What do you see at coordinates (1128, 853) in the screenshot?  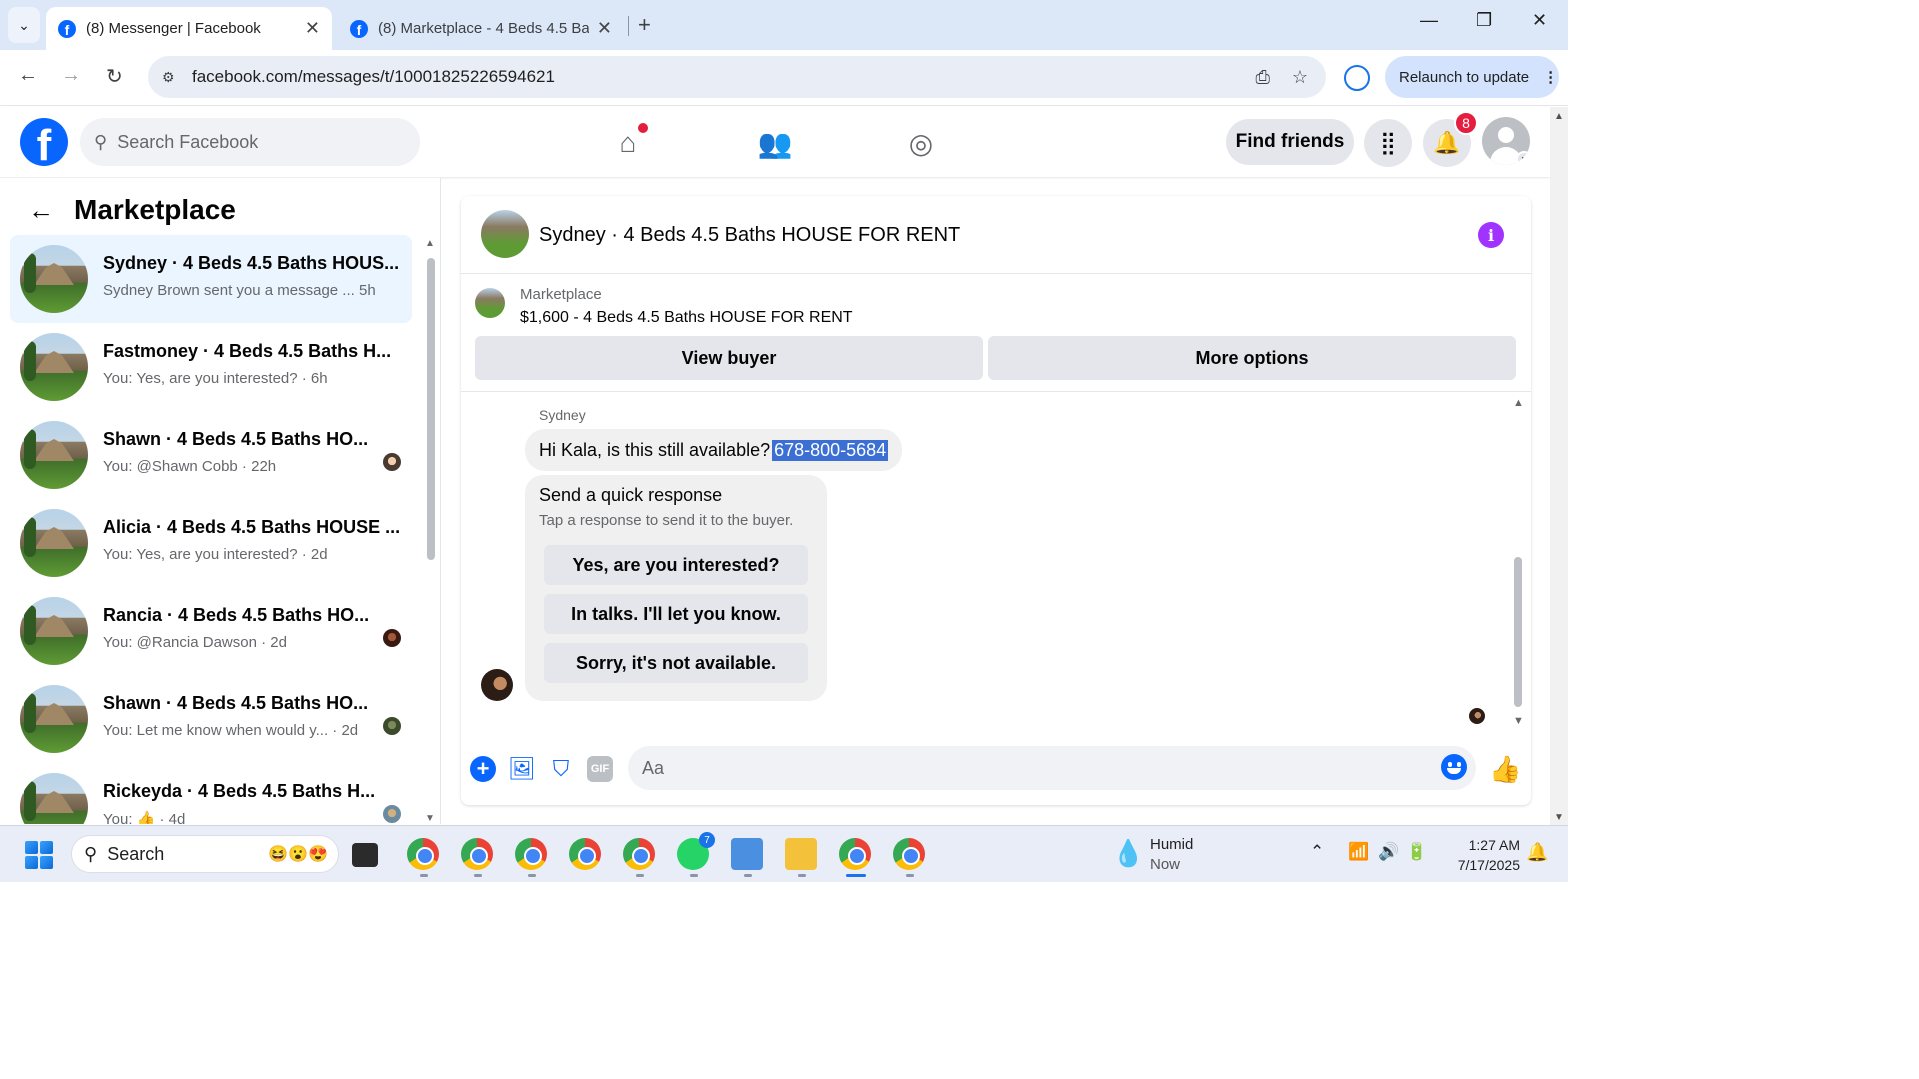 I see `water-drop-icon: 💧` at bounding box center [1128, 853].